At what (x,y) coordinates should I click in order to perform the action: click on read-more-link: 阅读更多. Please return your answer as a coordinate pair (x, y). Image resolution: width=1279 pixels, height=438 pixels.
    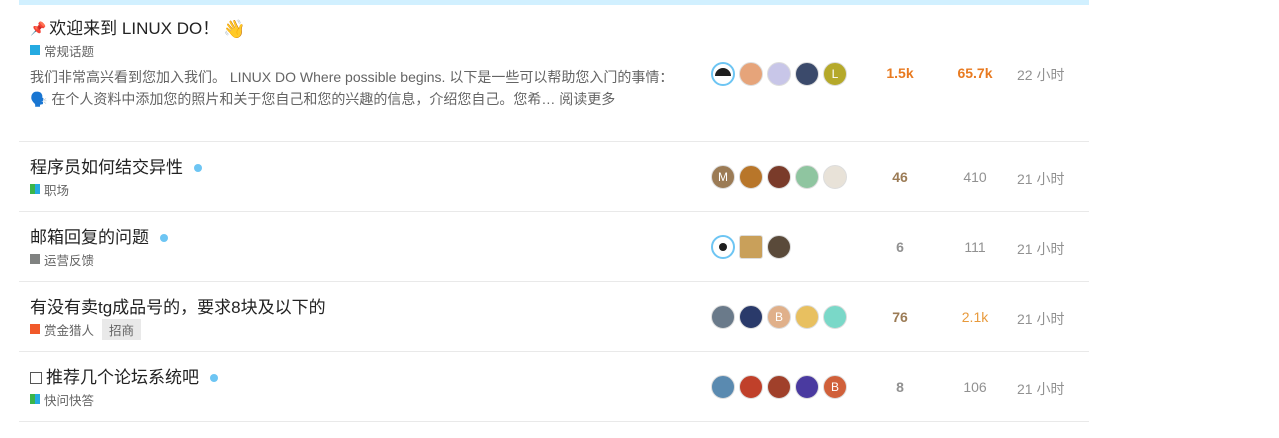
    Looking at the image, I should click on (587, 99).